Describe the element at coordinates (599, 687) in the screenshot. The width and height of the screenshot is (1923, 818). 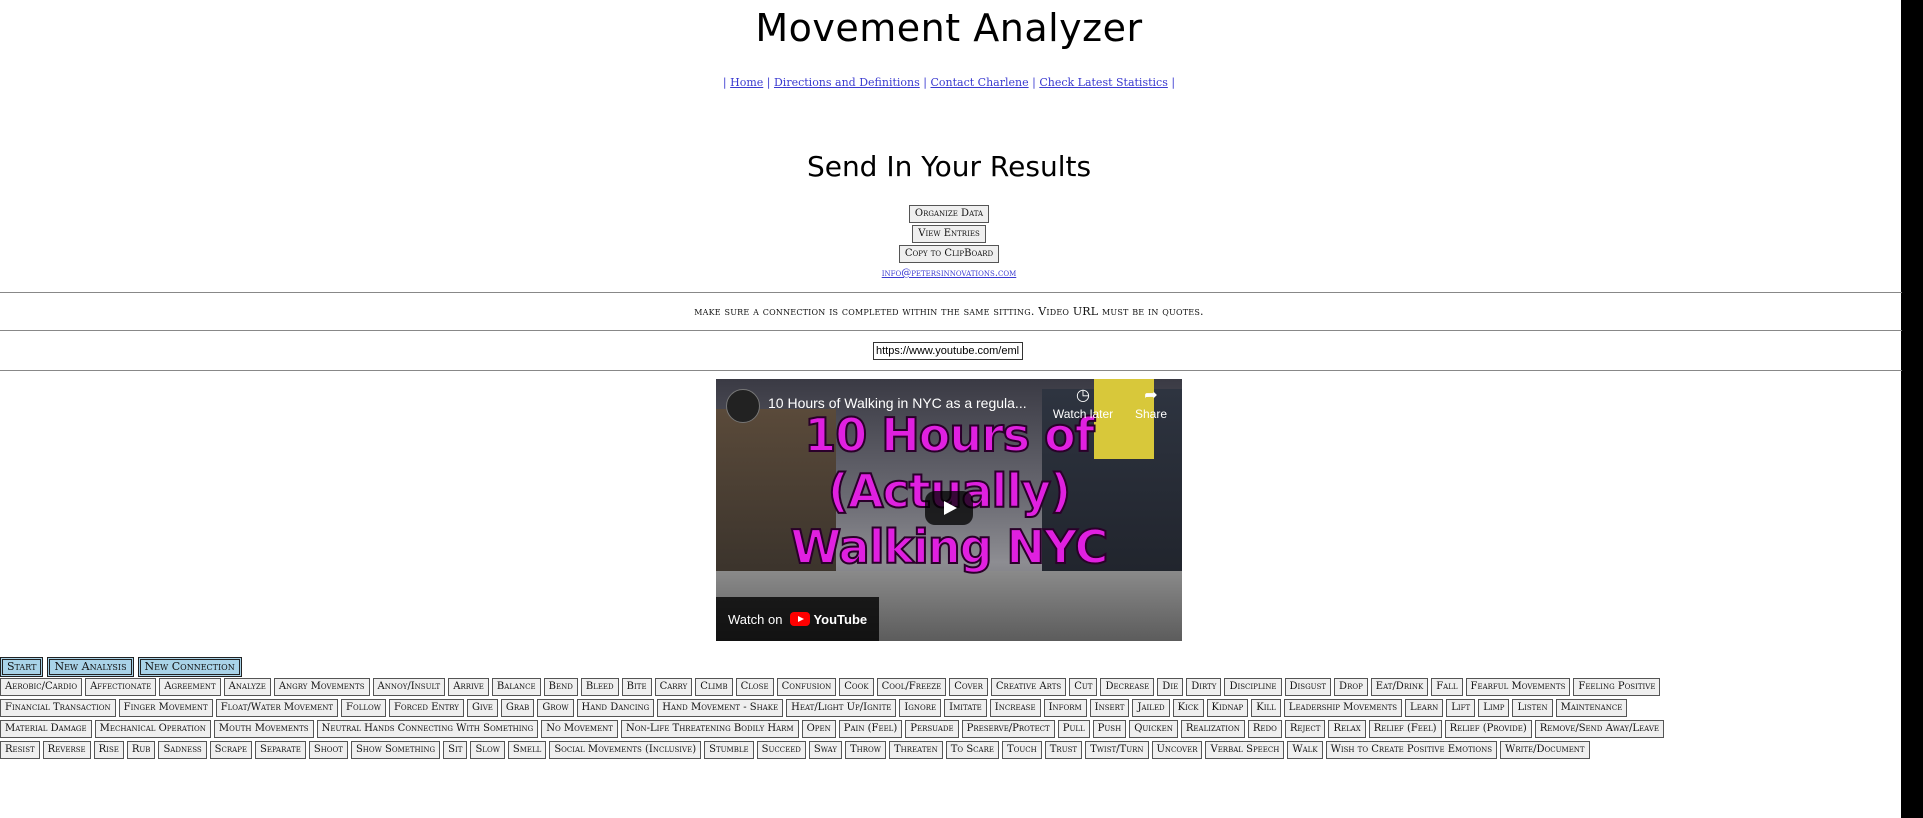
I see `movement-button: Bleed` at that location.